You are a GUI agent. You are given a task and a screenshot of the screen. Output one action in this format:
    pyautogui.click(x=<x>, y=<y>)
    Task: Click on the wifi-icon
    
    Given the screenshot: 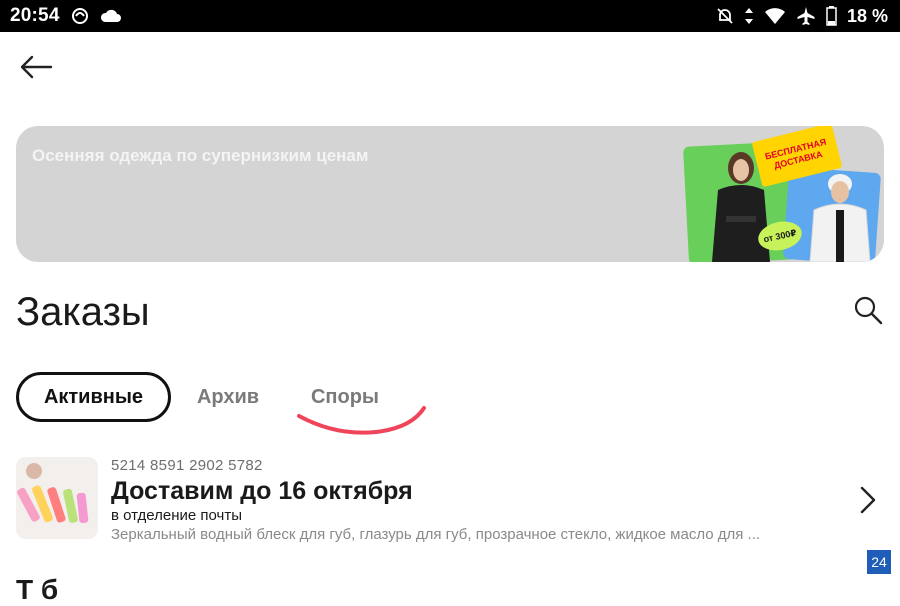 What is the action you would take?
    pyautogui.click(x=775, y=16)
    